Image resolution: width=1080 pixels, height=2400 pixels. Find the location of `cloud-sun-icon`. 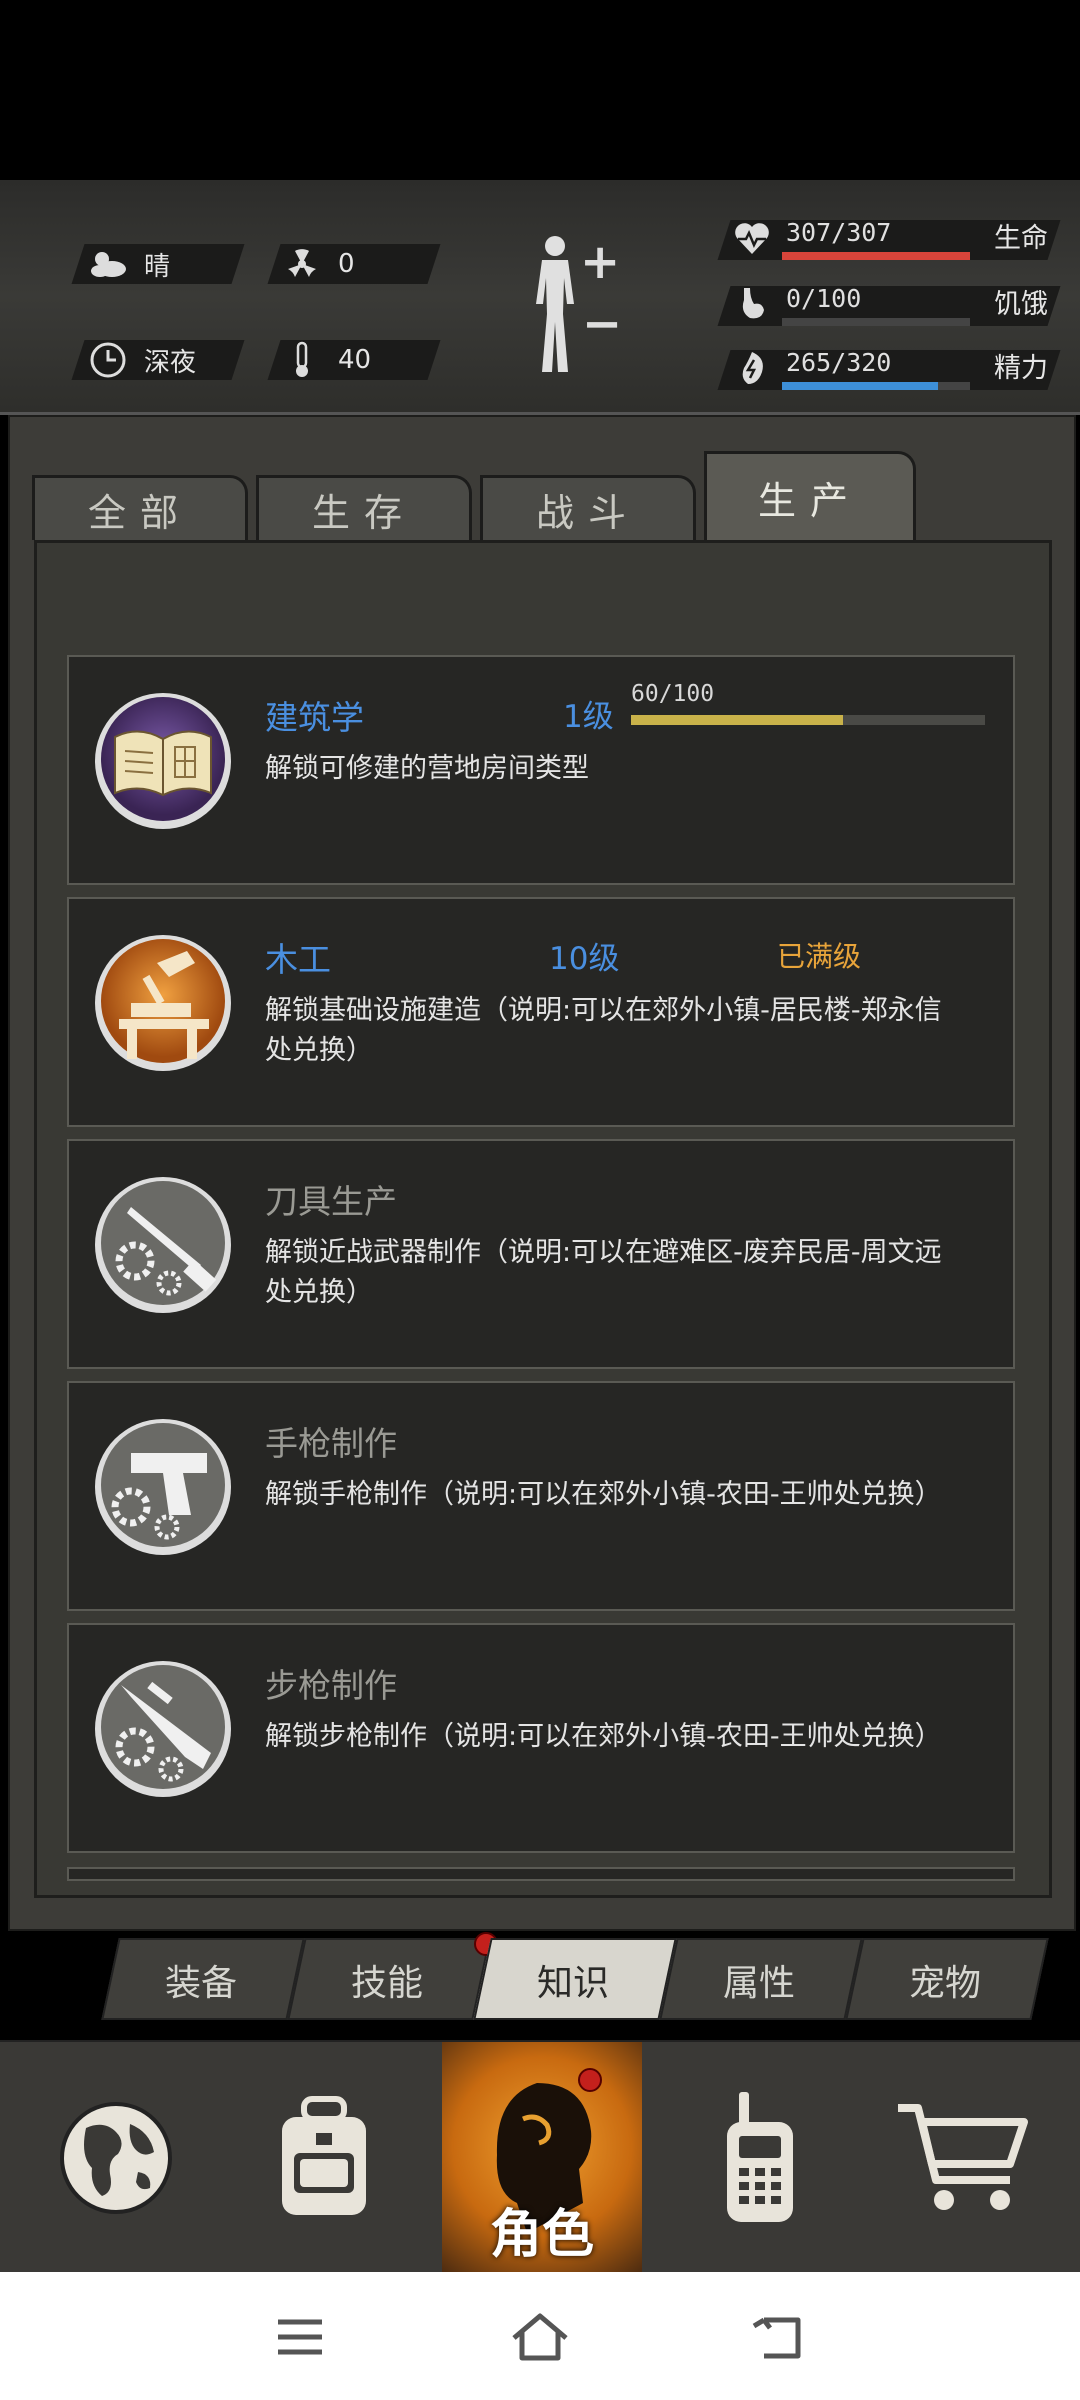

cloud-sun-icon is located at coordinates (108, 264).